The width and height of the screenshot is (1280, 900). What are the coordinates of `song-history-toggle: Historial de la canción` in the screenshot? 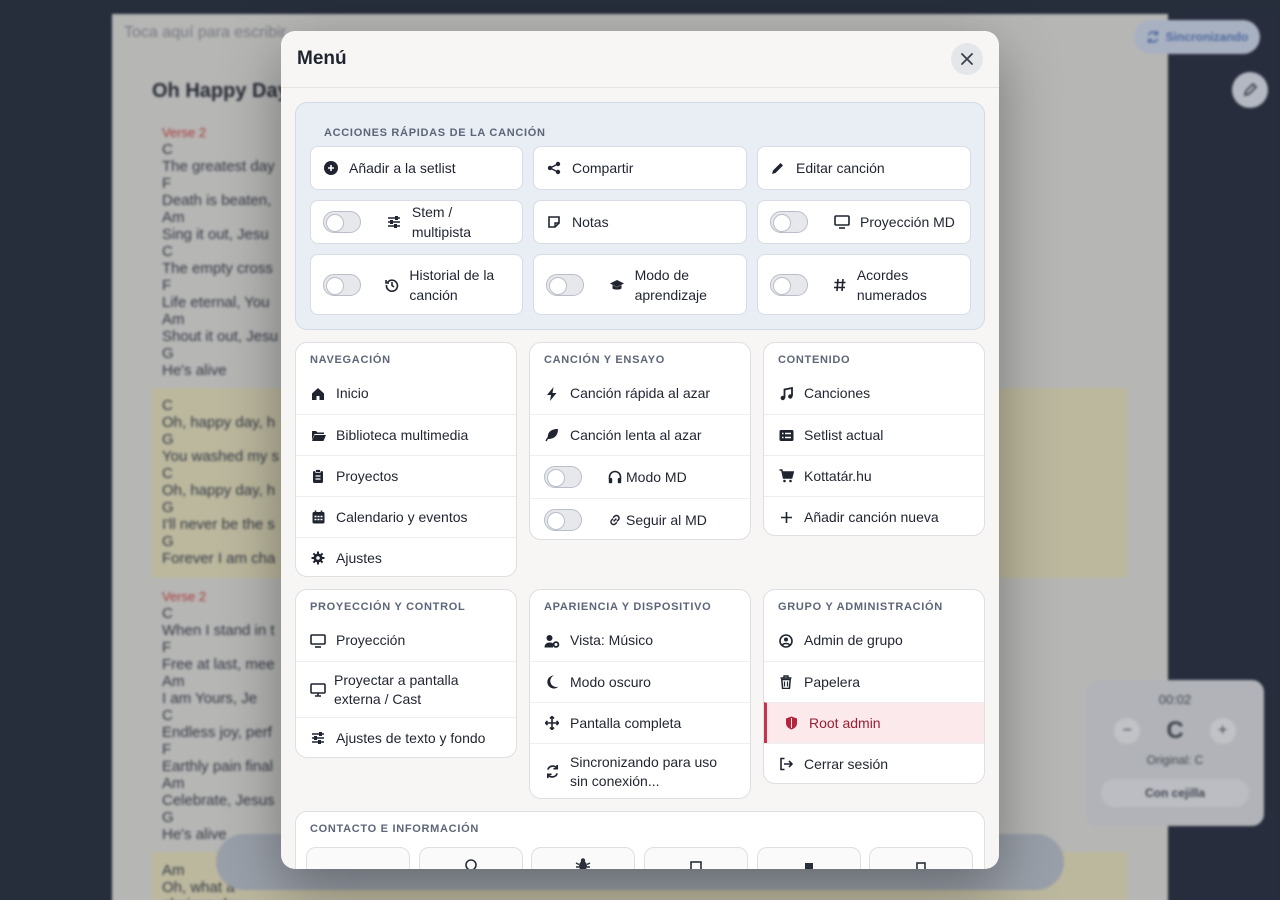 It's located at (416, 284).